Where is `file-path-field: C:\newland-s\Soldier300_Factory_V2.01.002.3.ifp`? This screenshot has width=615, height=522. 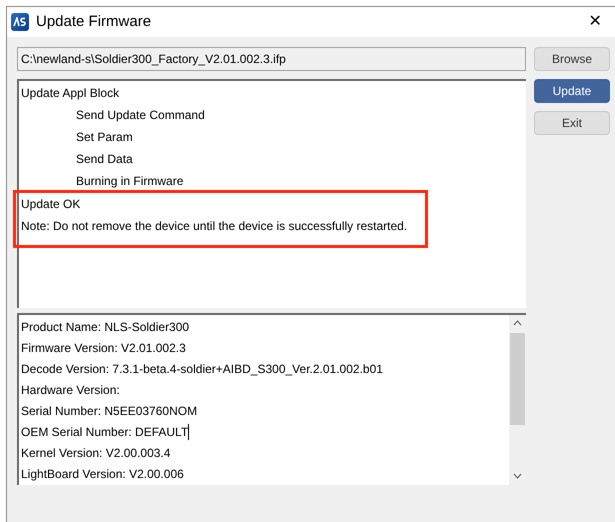 file-path-field: C:\newland-s\Soldier300_Factory_V2.01.002.3.ifp is located at coordinates (271, 59).